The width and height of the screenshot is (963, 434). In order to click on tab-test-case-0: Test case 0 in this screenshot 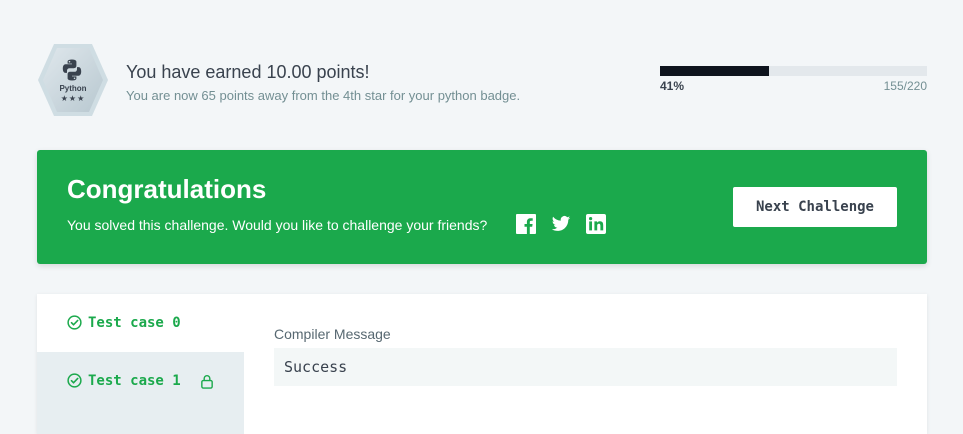, I will do `click(140, 323)`.